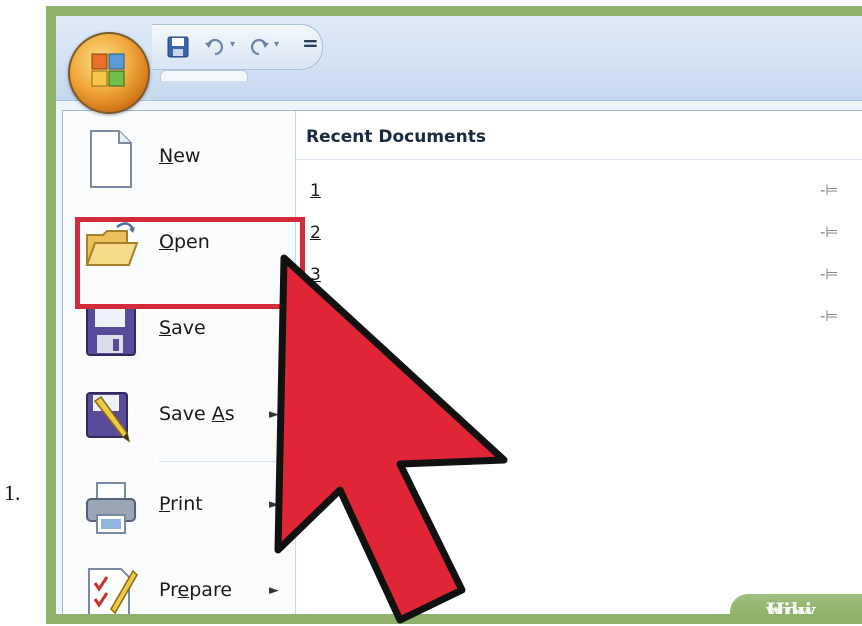  What do you see at coordinates (111, 331) in the screenshot?
I see `save-disk-icon` at bounding box center [111, 331].